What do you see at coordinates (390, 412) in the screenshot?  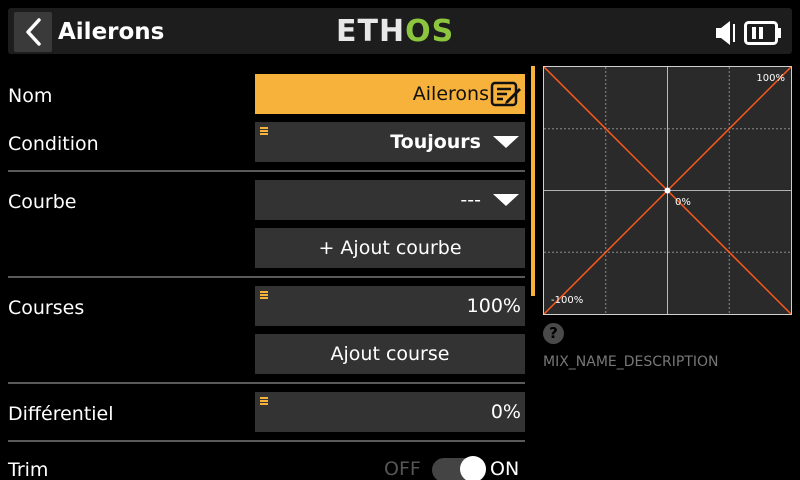 I see `differential-field: 0%` at bounding box center [390, 412].